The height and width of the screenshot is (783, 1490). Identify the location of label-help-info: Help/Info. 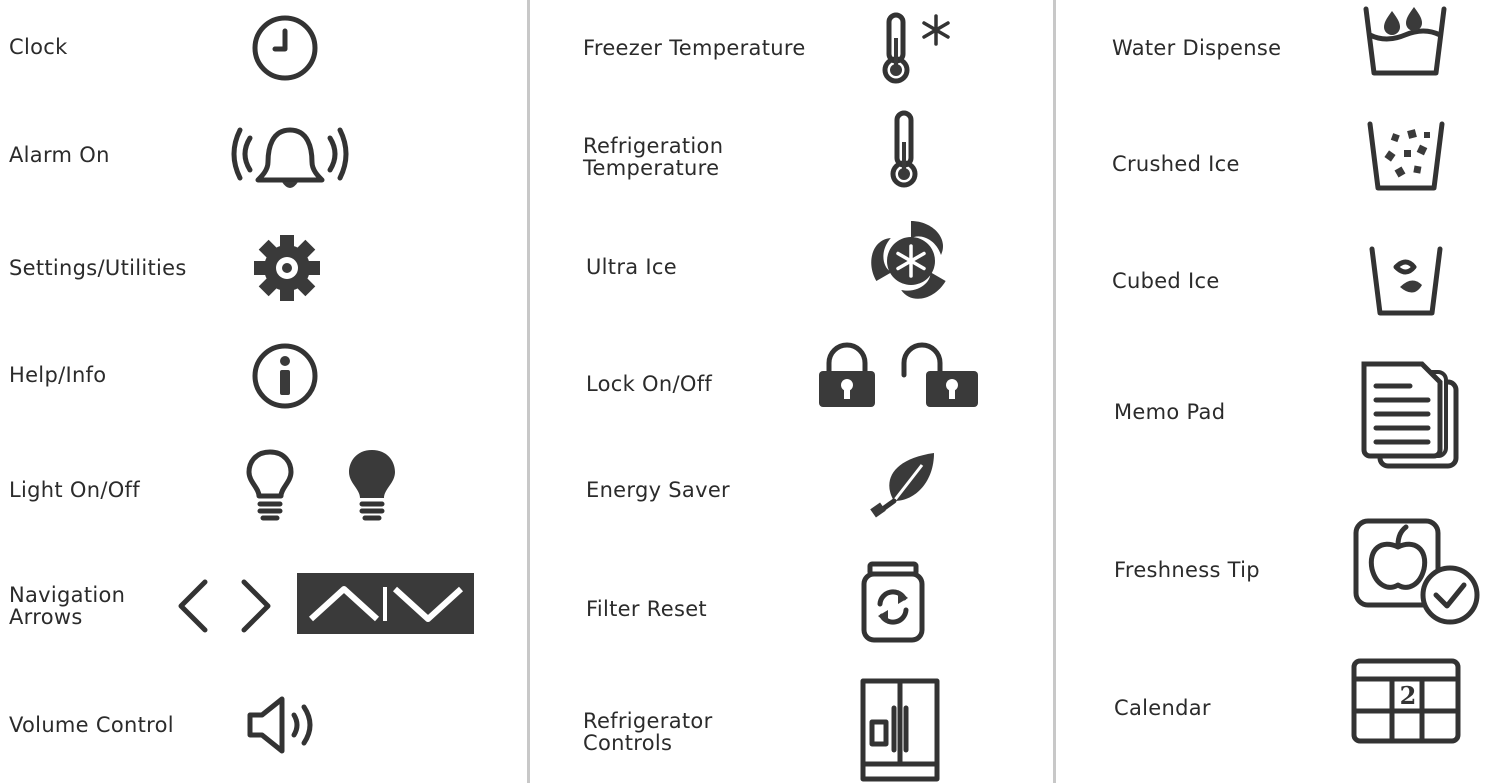
(58, 375).